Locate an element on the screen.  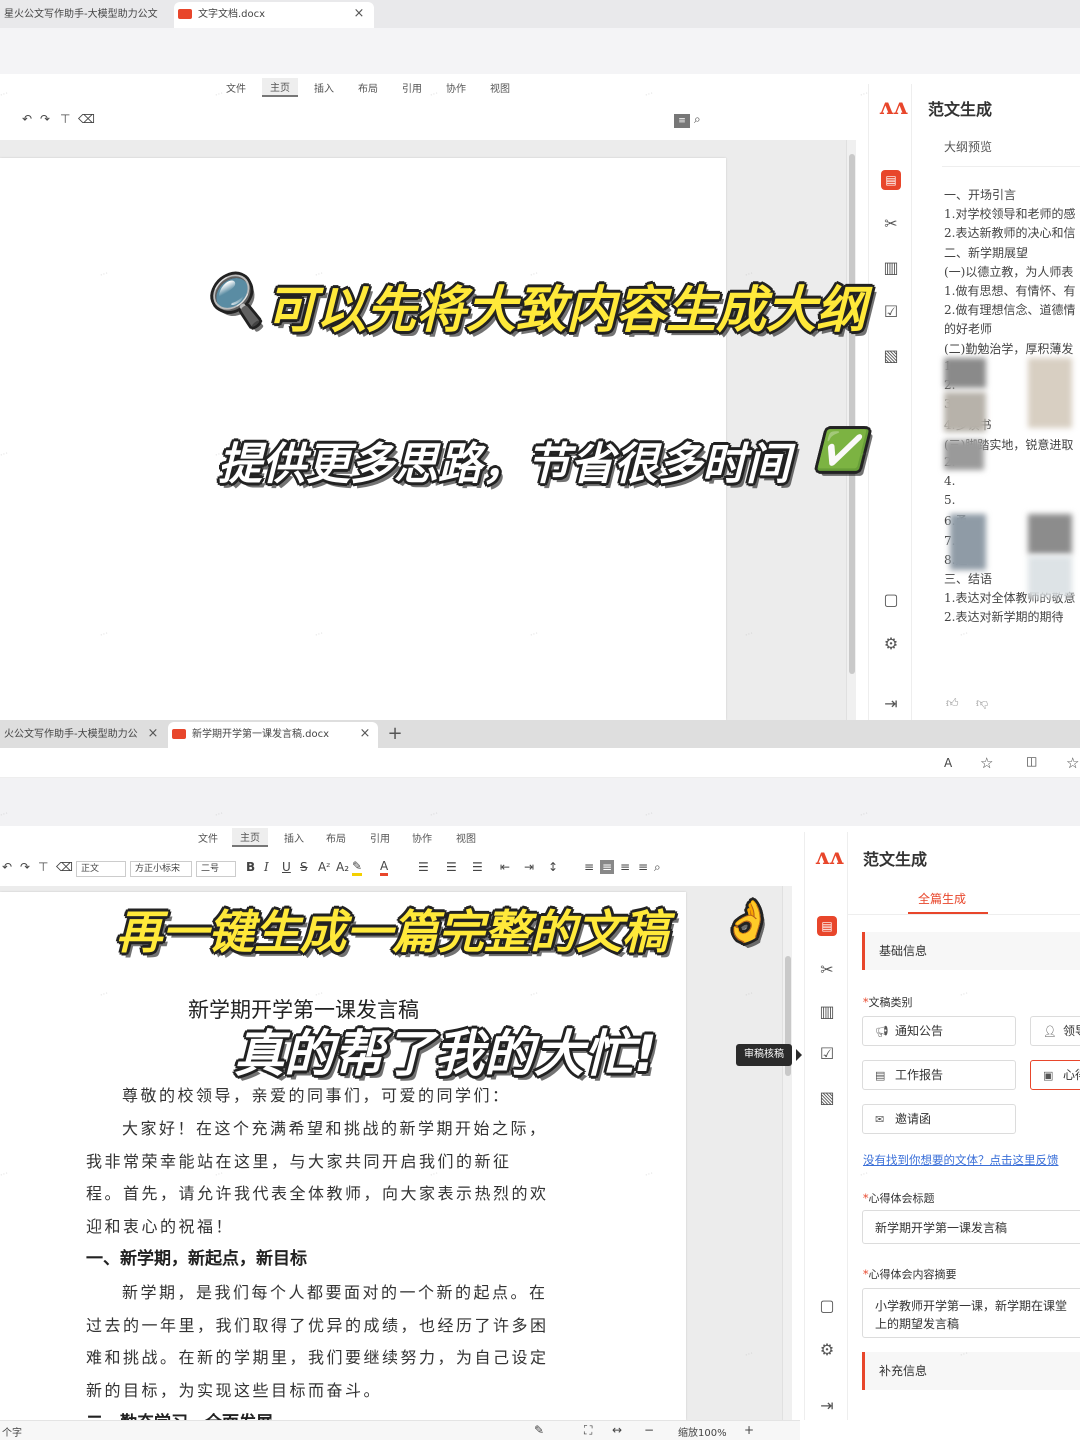
doc-type-invitation: ✉ 邀请函 is located at coordinates (939, 1119).